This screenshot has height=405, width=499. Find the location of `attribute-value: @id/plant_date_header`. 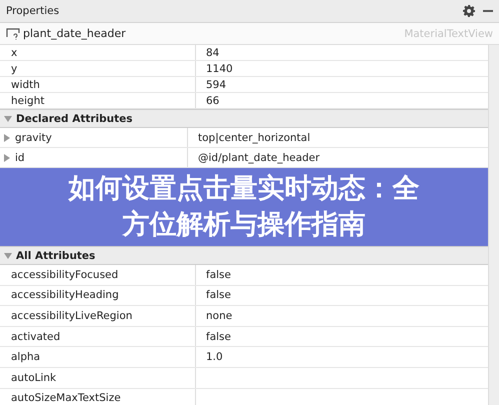

attribute-value: @id/plant_date_header is located at coordinates (259, 158).